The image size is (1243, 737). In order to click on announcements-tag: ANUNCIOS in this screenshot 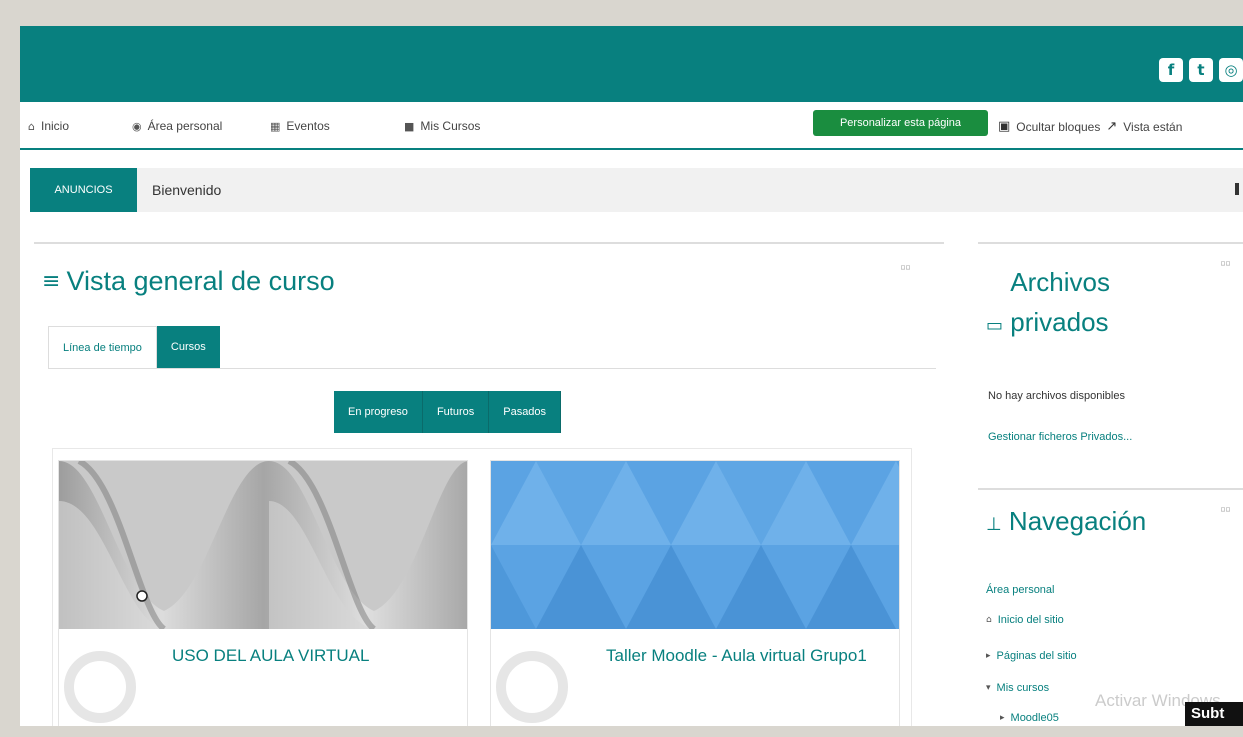, I will do `click(83, 190)`.